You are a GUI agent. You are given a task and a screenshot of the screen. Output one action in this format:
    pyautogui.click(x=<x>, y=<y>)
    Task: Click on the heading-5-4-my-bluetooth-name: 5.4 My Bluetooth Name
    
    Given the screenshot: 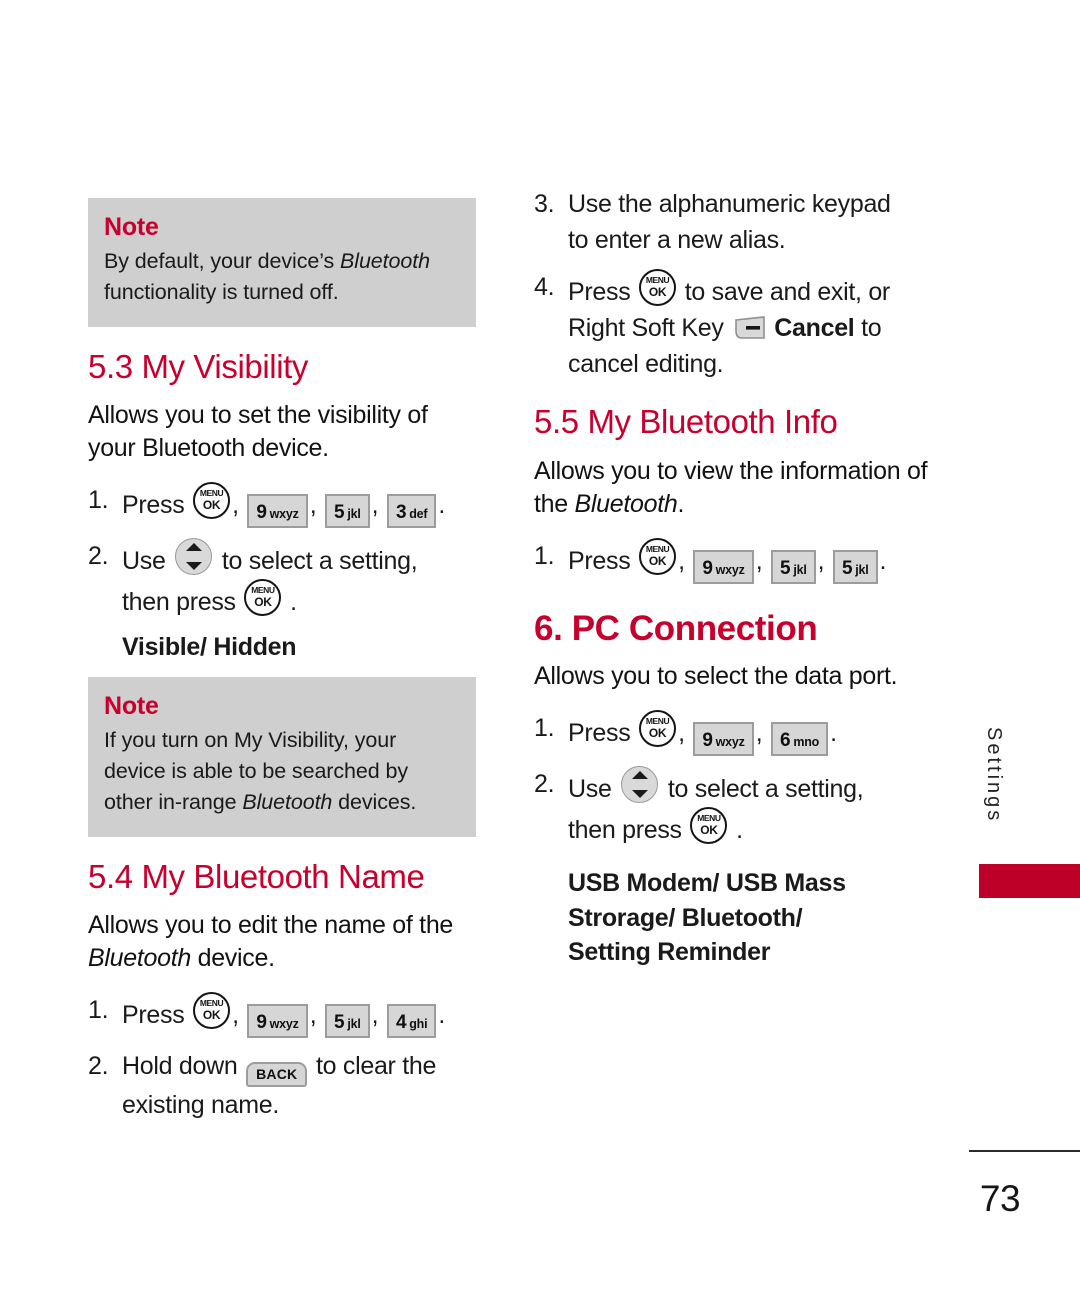 What is the action you would take?
    pyautogui.click(x=256, y=876)
    